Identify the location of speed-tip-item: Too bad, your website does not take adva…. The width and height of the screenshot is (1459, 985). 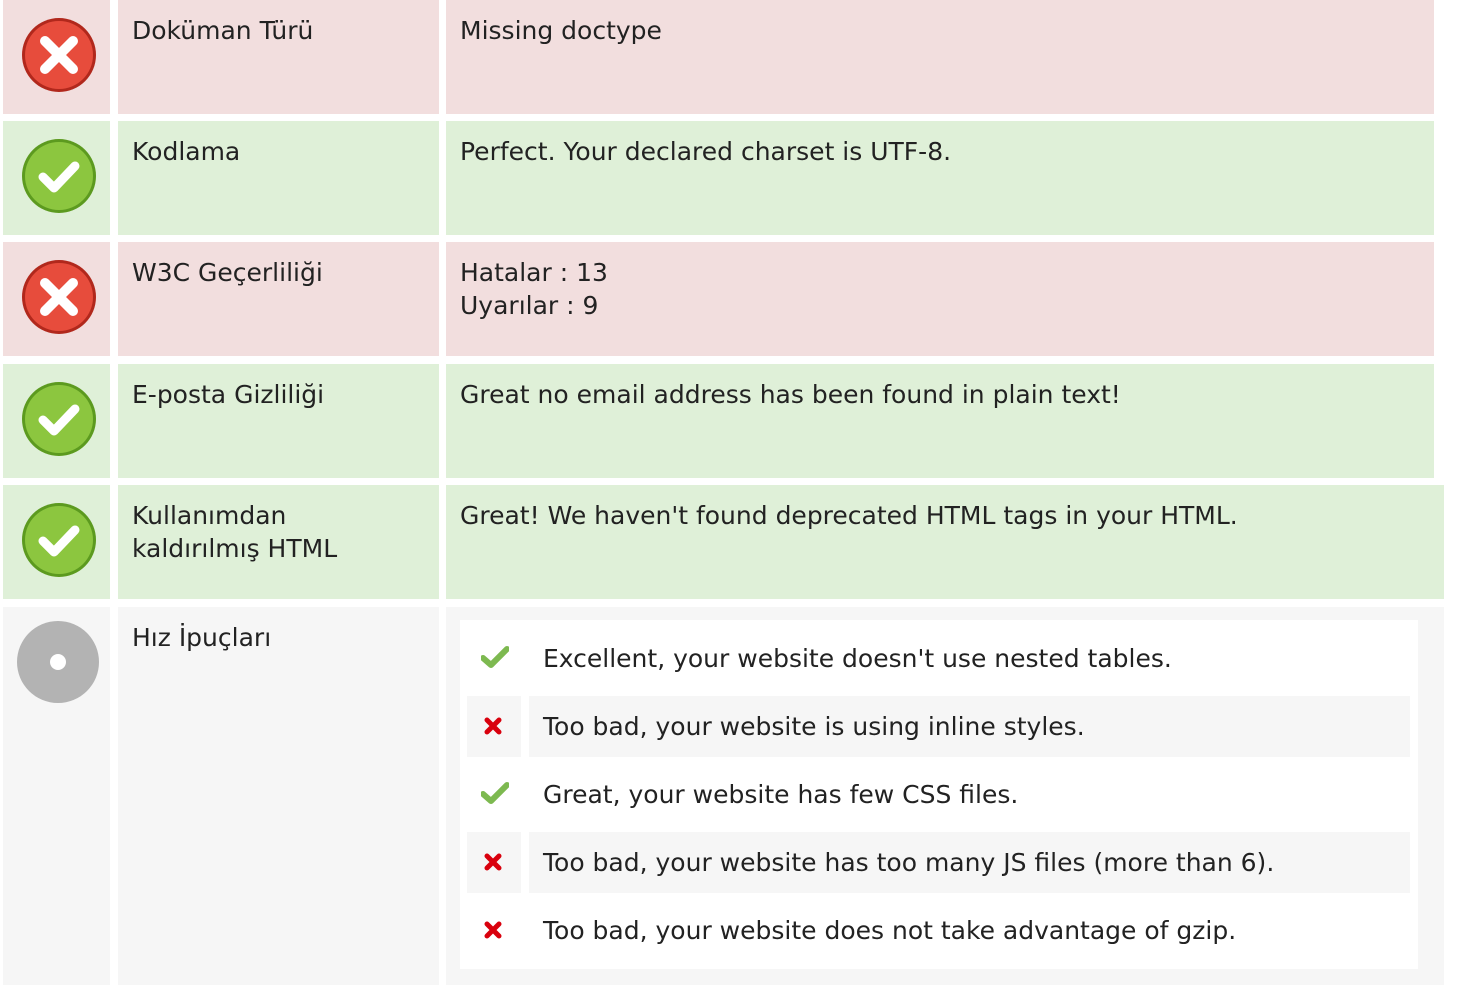
(938, 930).